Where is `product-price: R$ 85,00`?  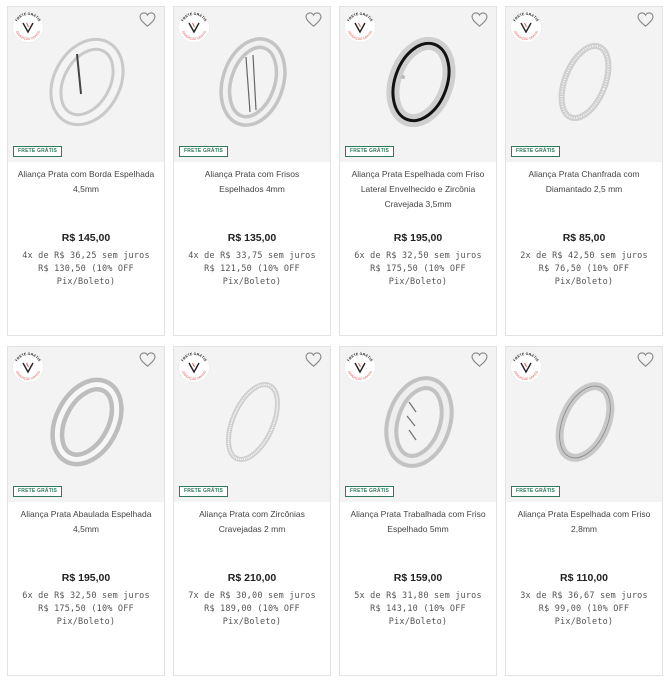
product-price: R$ 85,00 is located at coordinates (584, 238).